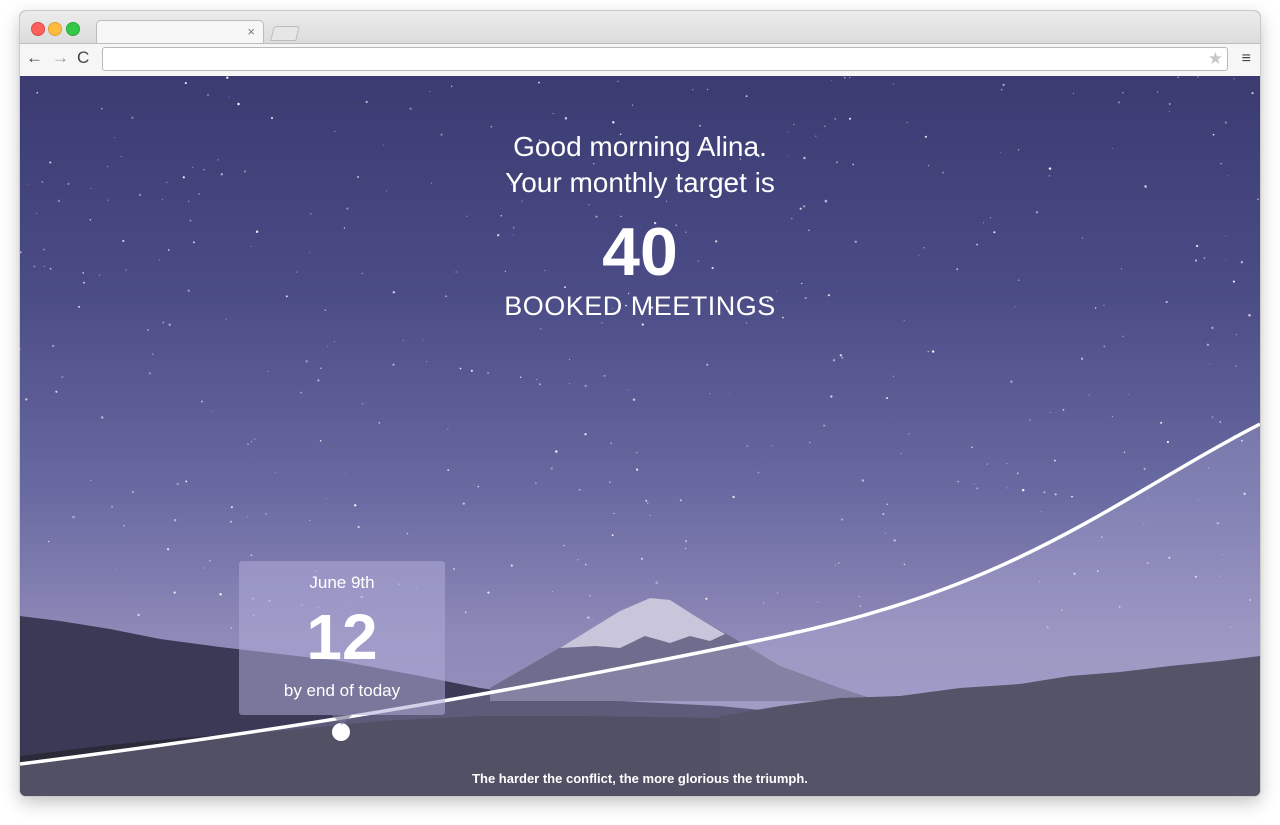 This screenshot has width=1280, height=825. What do you see at coordinates (1215, 58) in the screenshot?
I see `bookmark-star-icon: ★` at bounding box center [1215, 58].